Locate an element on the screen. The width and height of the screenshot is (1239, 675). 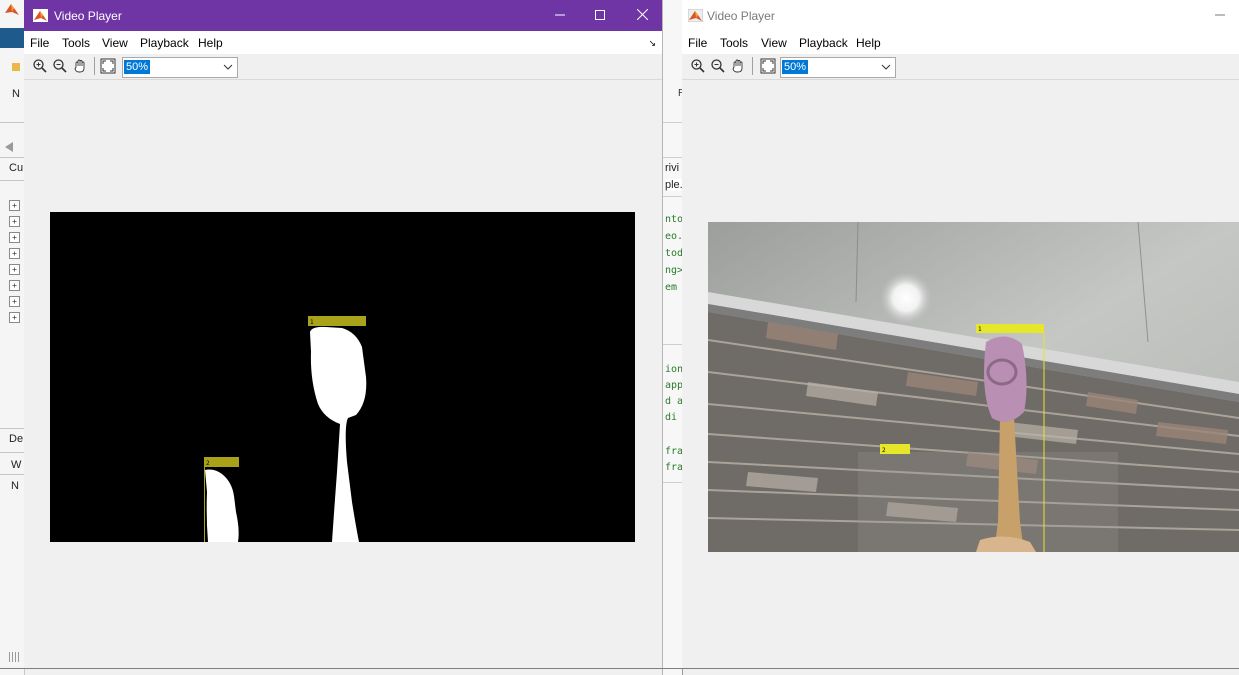
code-line-fragment: ion is located at coordinates (673, 369).